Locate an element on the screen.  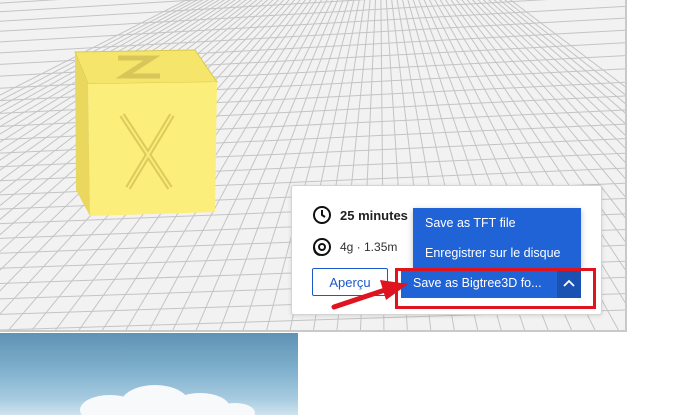
background-photo is located at coordinates (149, 374).